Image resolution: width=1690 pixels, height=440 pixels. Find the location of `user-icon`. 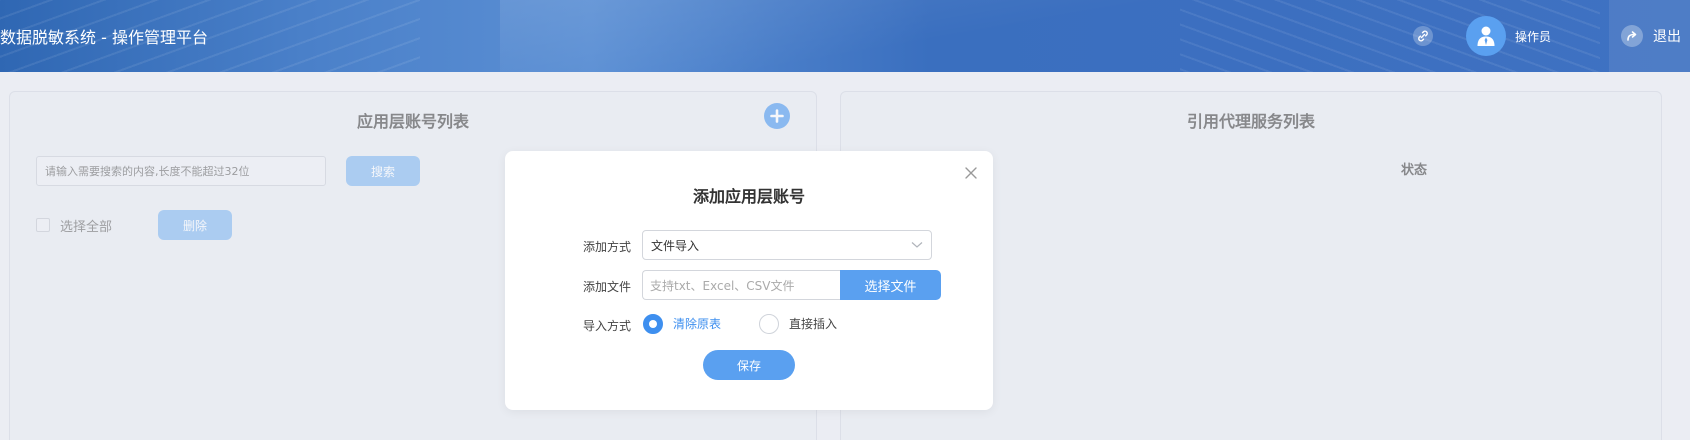

user-icon is located at coordinates (1486, 36).